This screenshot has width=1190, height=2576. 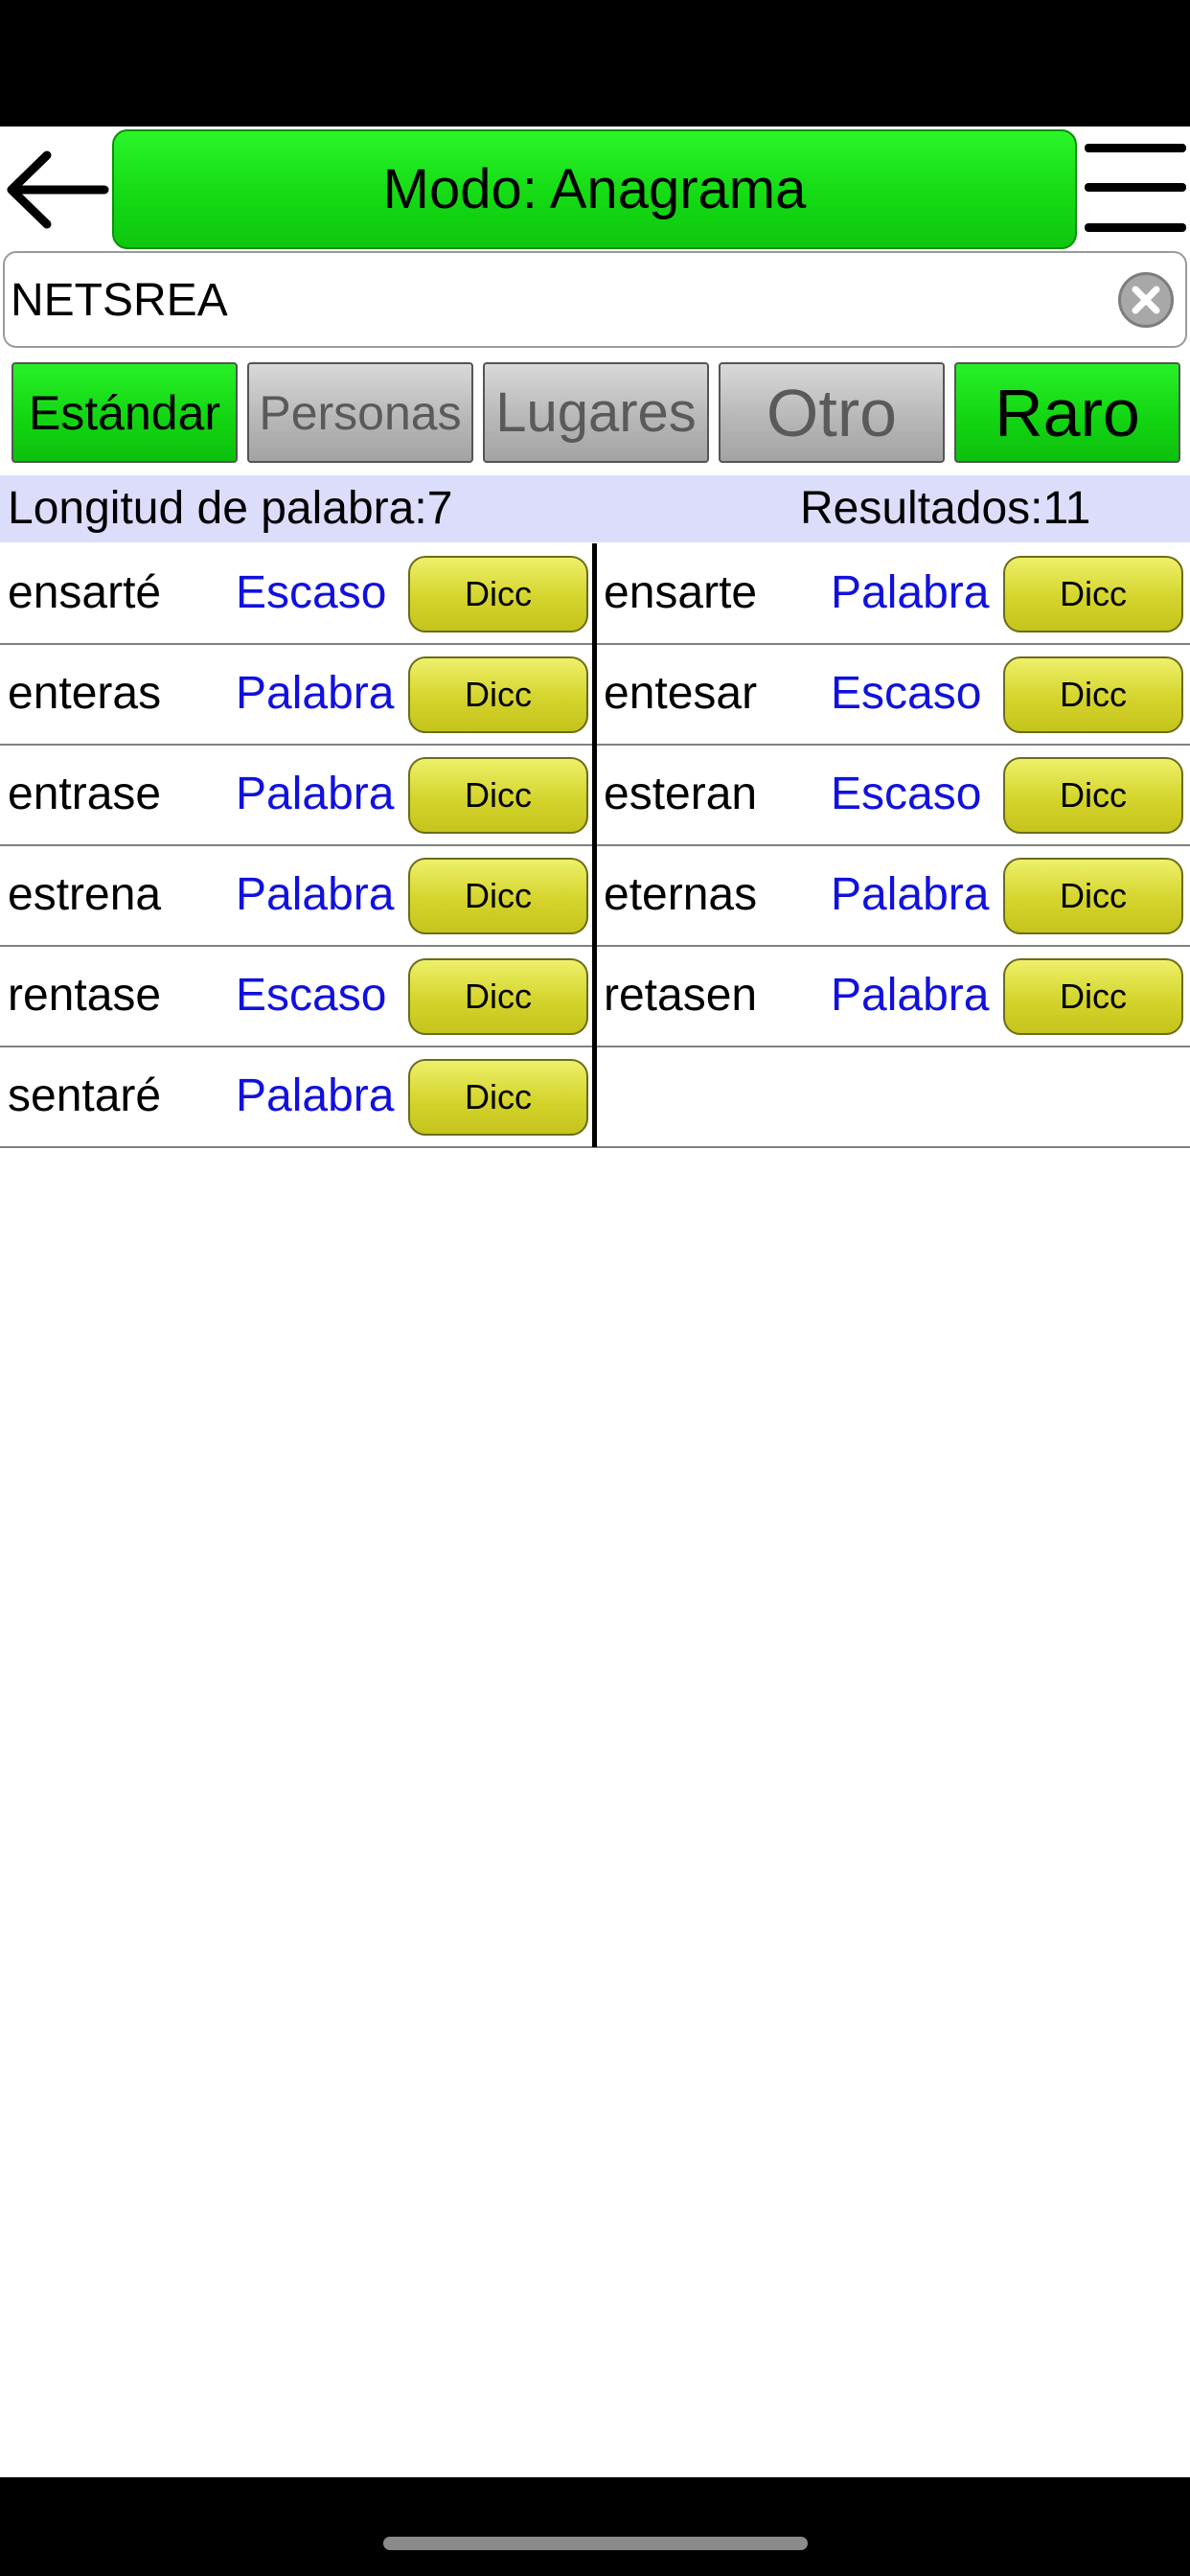 I want to click on bottom-bar, so click(x=595, y=2526).